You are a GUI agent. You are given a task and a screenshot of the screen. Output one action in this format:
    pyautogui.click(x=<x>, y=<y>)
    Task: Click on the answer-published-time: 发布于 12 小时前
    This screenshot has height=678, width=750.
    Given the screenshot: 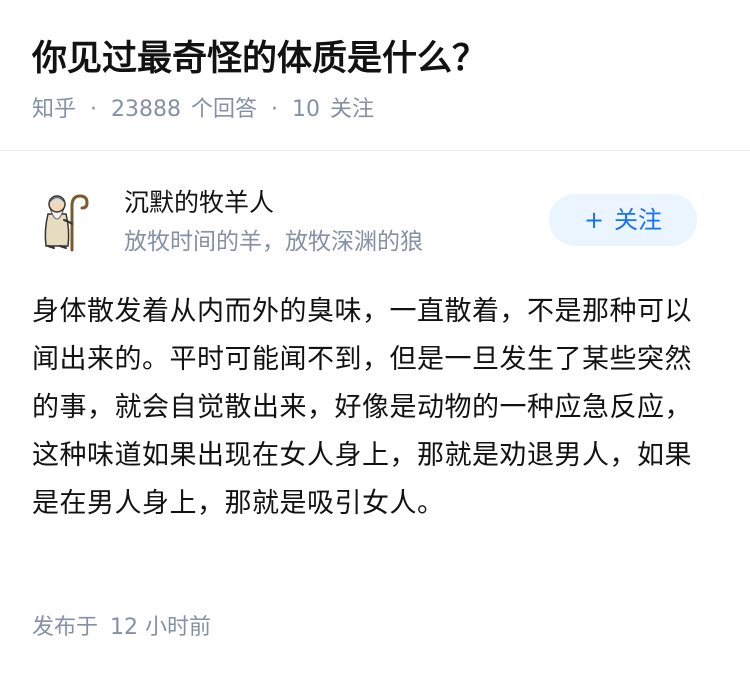 What is the action you would take?
    pyautogui.click(x=121, y=628)
    